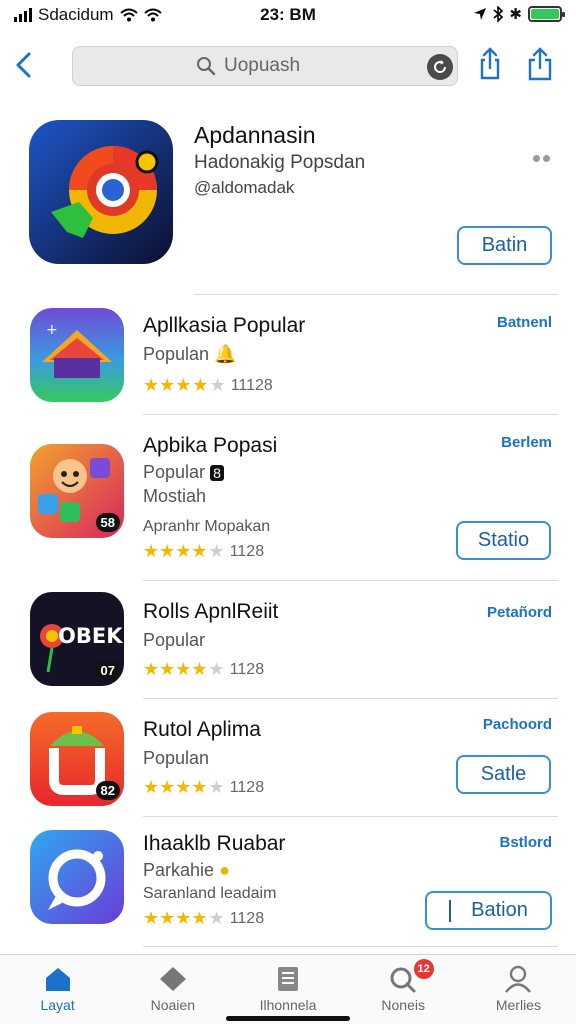 The image size is (576, 1024). I want to click on get-button: Statio, so click(503, 540).